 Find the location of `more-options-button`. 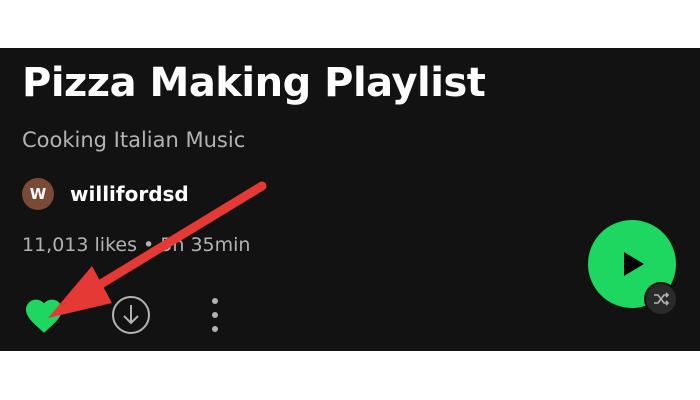

more-options-button is located at coordinates (215, 315).